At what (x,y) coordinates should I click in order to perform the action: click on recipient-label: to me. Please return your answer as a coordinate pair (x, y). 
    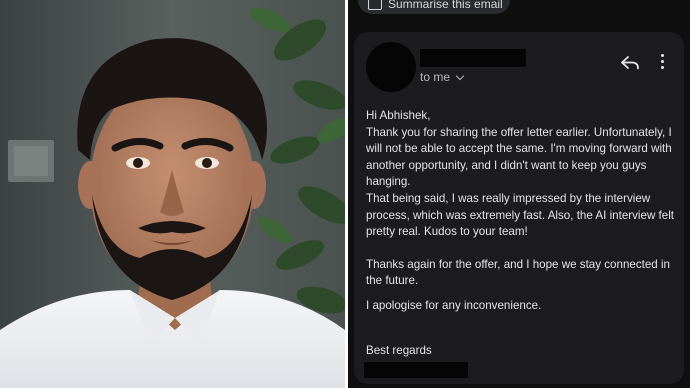
    Looking at the image, I should click on (435, 77).